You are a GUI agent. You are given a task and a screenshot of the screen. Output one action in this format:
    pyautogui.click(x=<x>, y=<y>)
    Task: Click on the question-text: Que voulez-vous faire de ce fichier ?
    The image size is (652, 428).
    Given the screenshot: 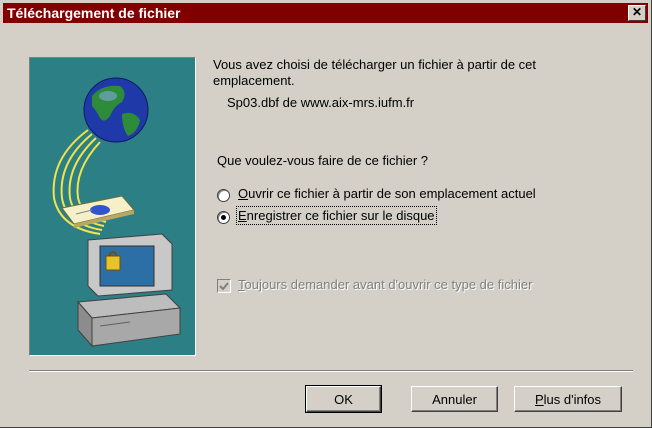 What is the action you would take?
    pyautogui.click(x=322, y=160)
    